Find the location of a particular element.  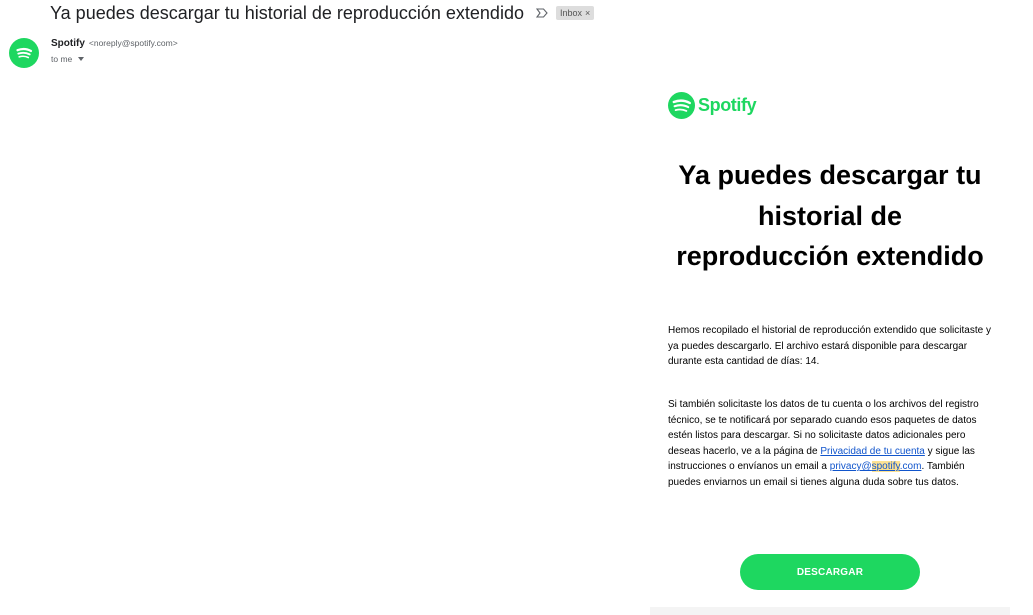

privacy-email-highlight: spotify is located at coordinates (885, 466).